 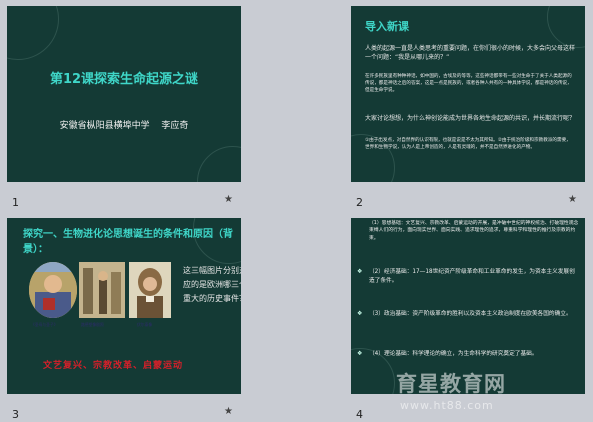 What do you see at coordinates (113, 366) in the screenshot?
I see `answer-text: 文艺复兴、宗教改革、启蒙运动` at bounding box center [113, 366].